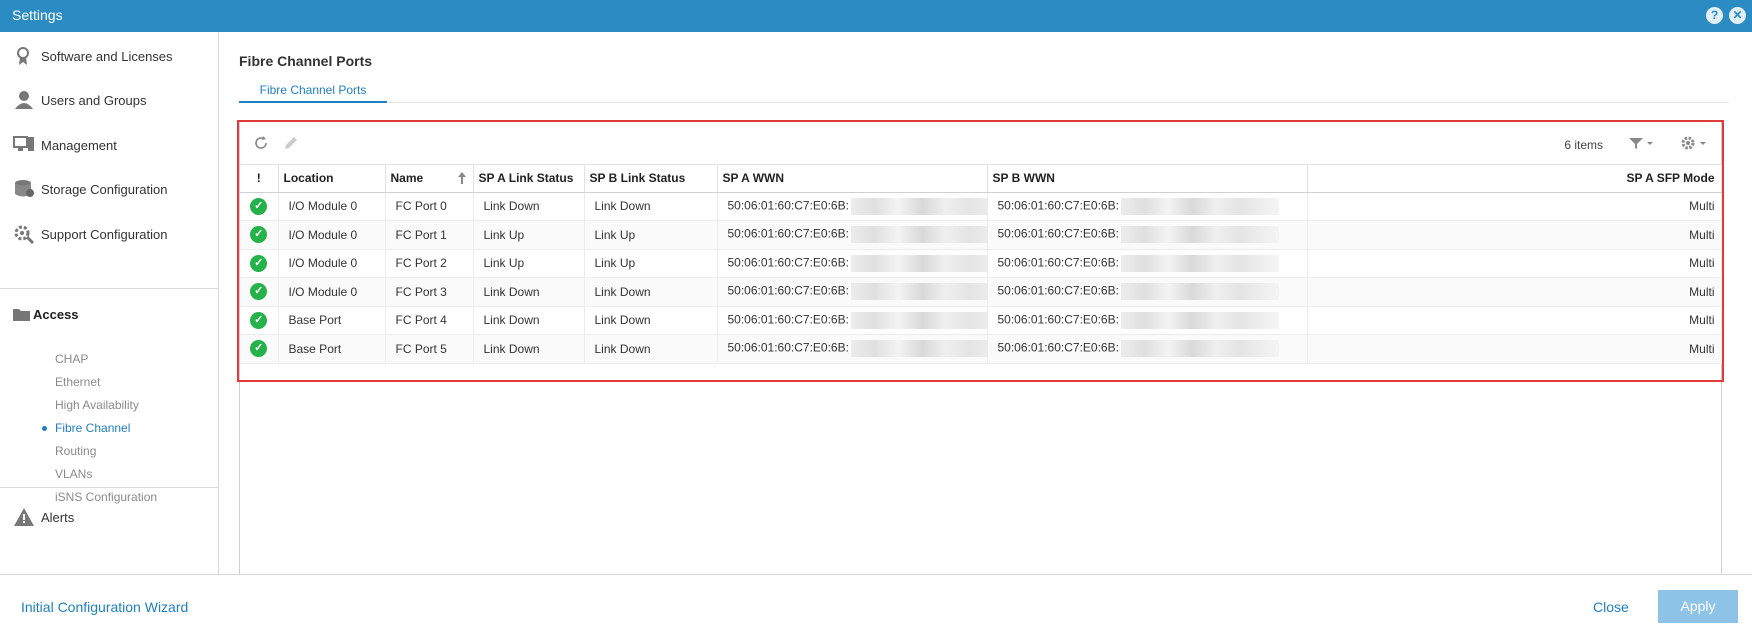 This screenshot has height=633, width=1752. I want to click on sidebar-item-software-and-licenses: Software and Licenses, so click(109, 56).